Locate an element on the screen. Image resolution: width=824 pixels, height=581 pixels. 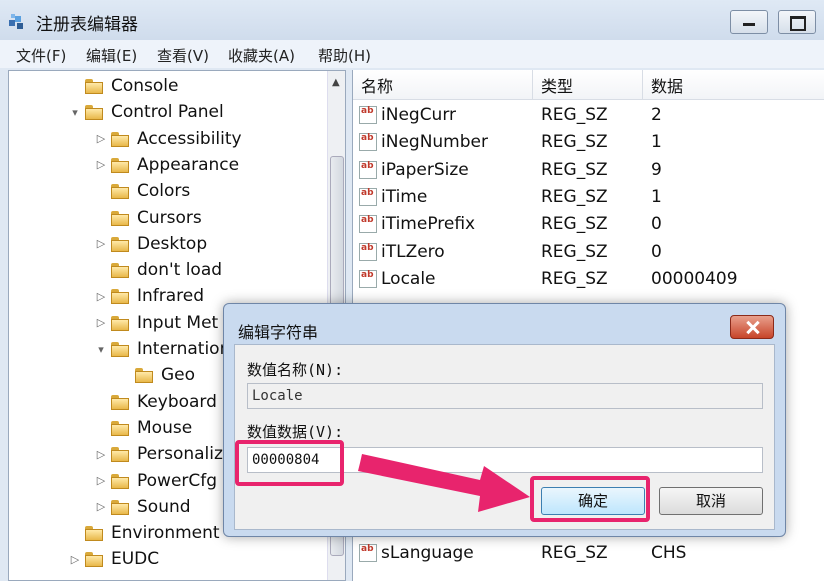
list-item: ab iNegNumber REG_SZ 1 is located at coordinates (588, 142).